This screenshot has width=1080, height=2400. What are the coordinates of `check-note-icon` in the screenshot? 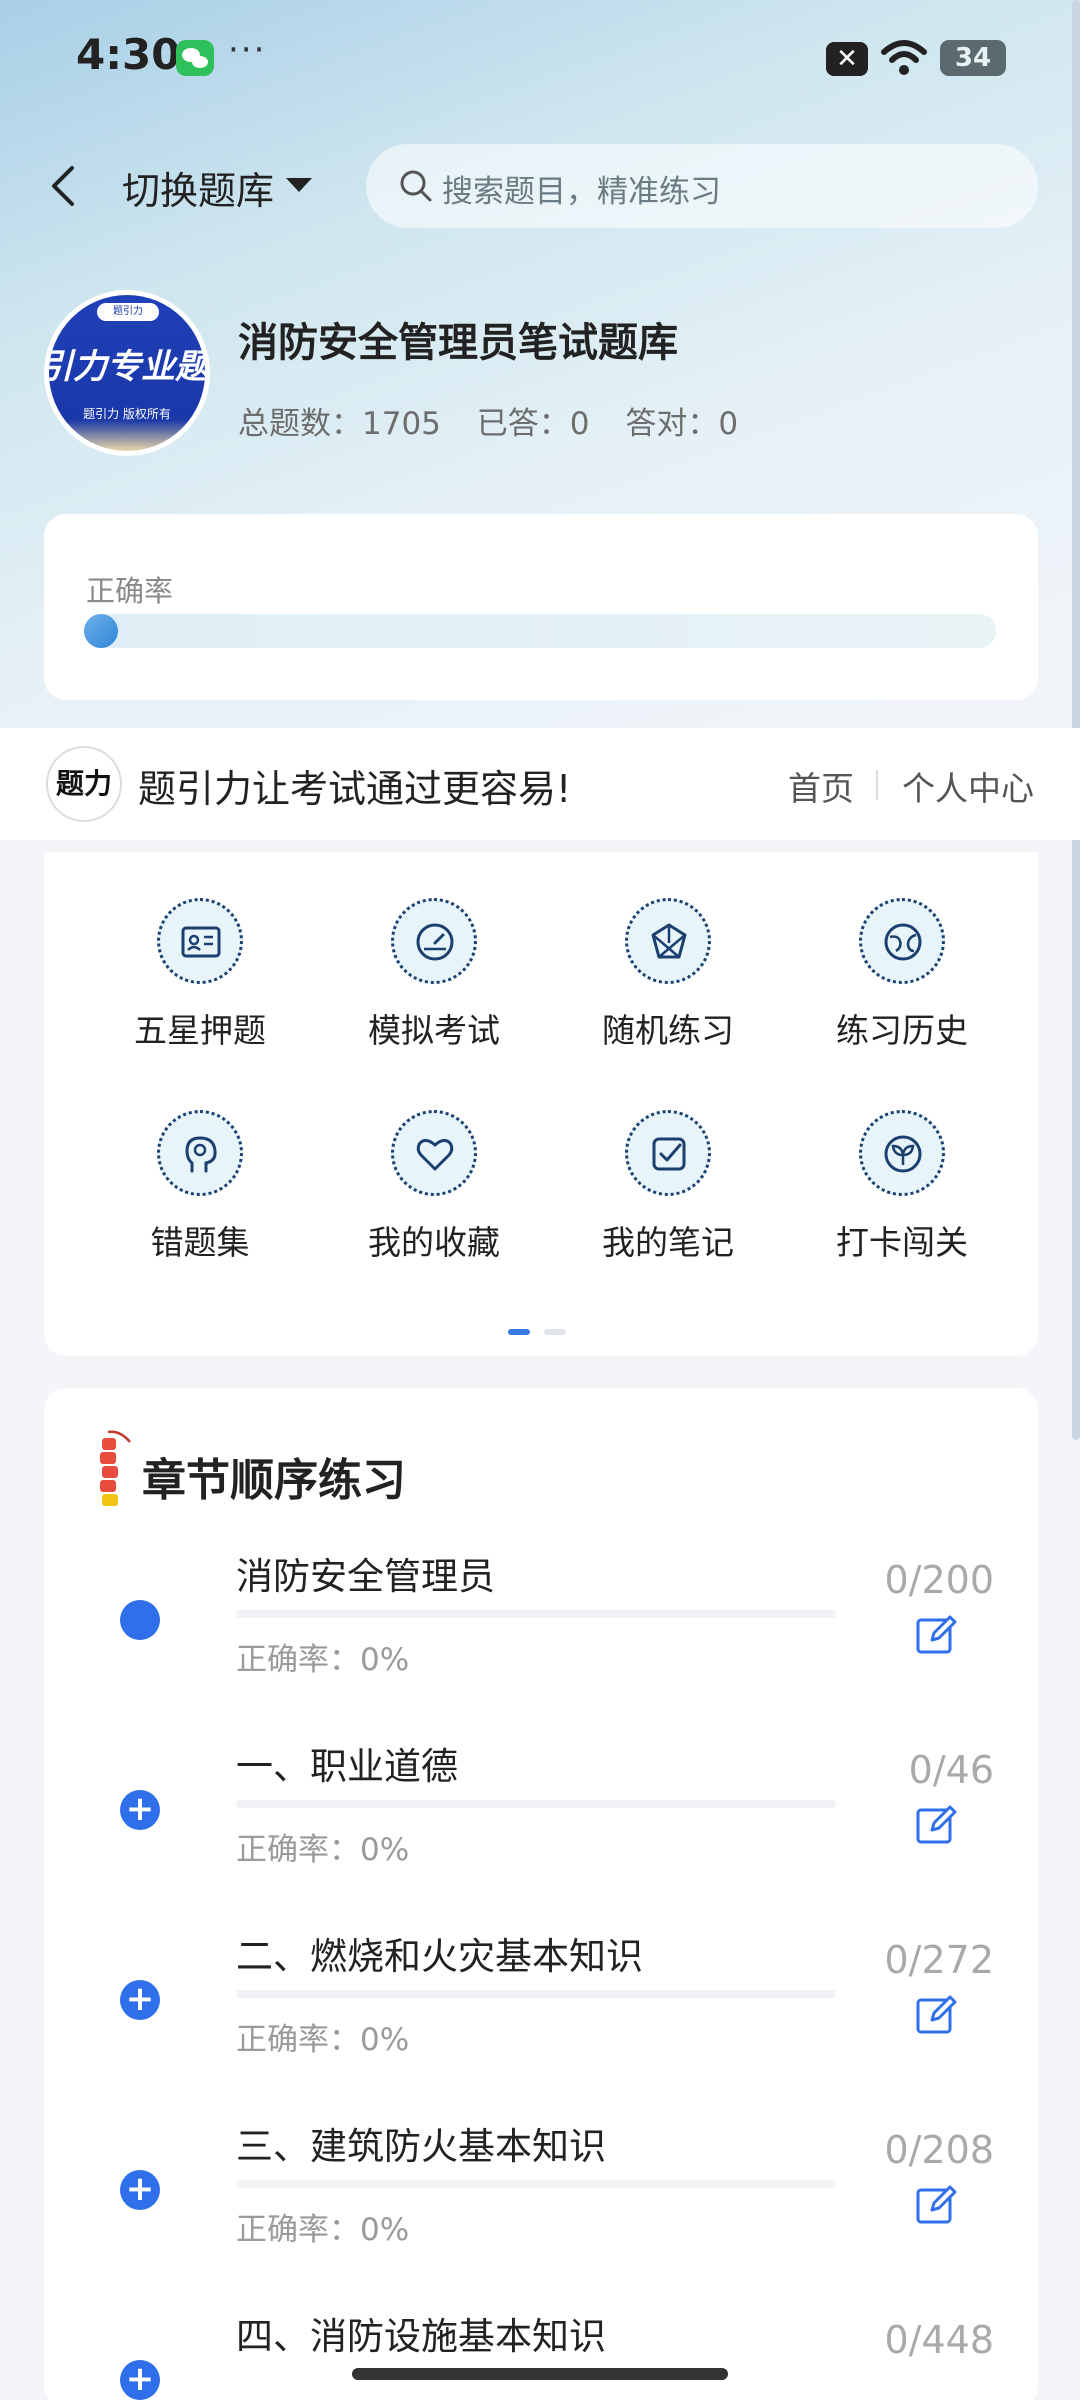 It's located at (668, 1153).